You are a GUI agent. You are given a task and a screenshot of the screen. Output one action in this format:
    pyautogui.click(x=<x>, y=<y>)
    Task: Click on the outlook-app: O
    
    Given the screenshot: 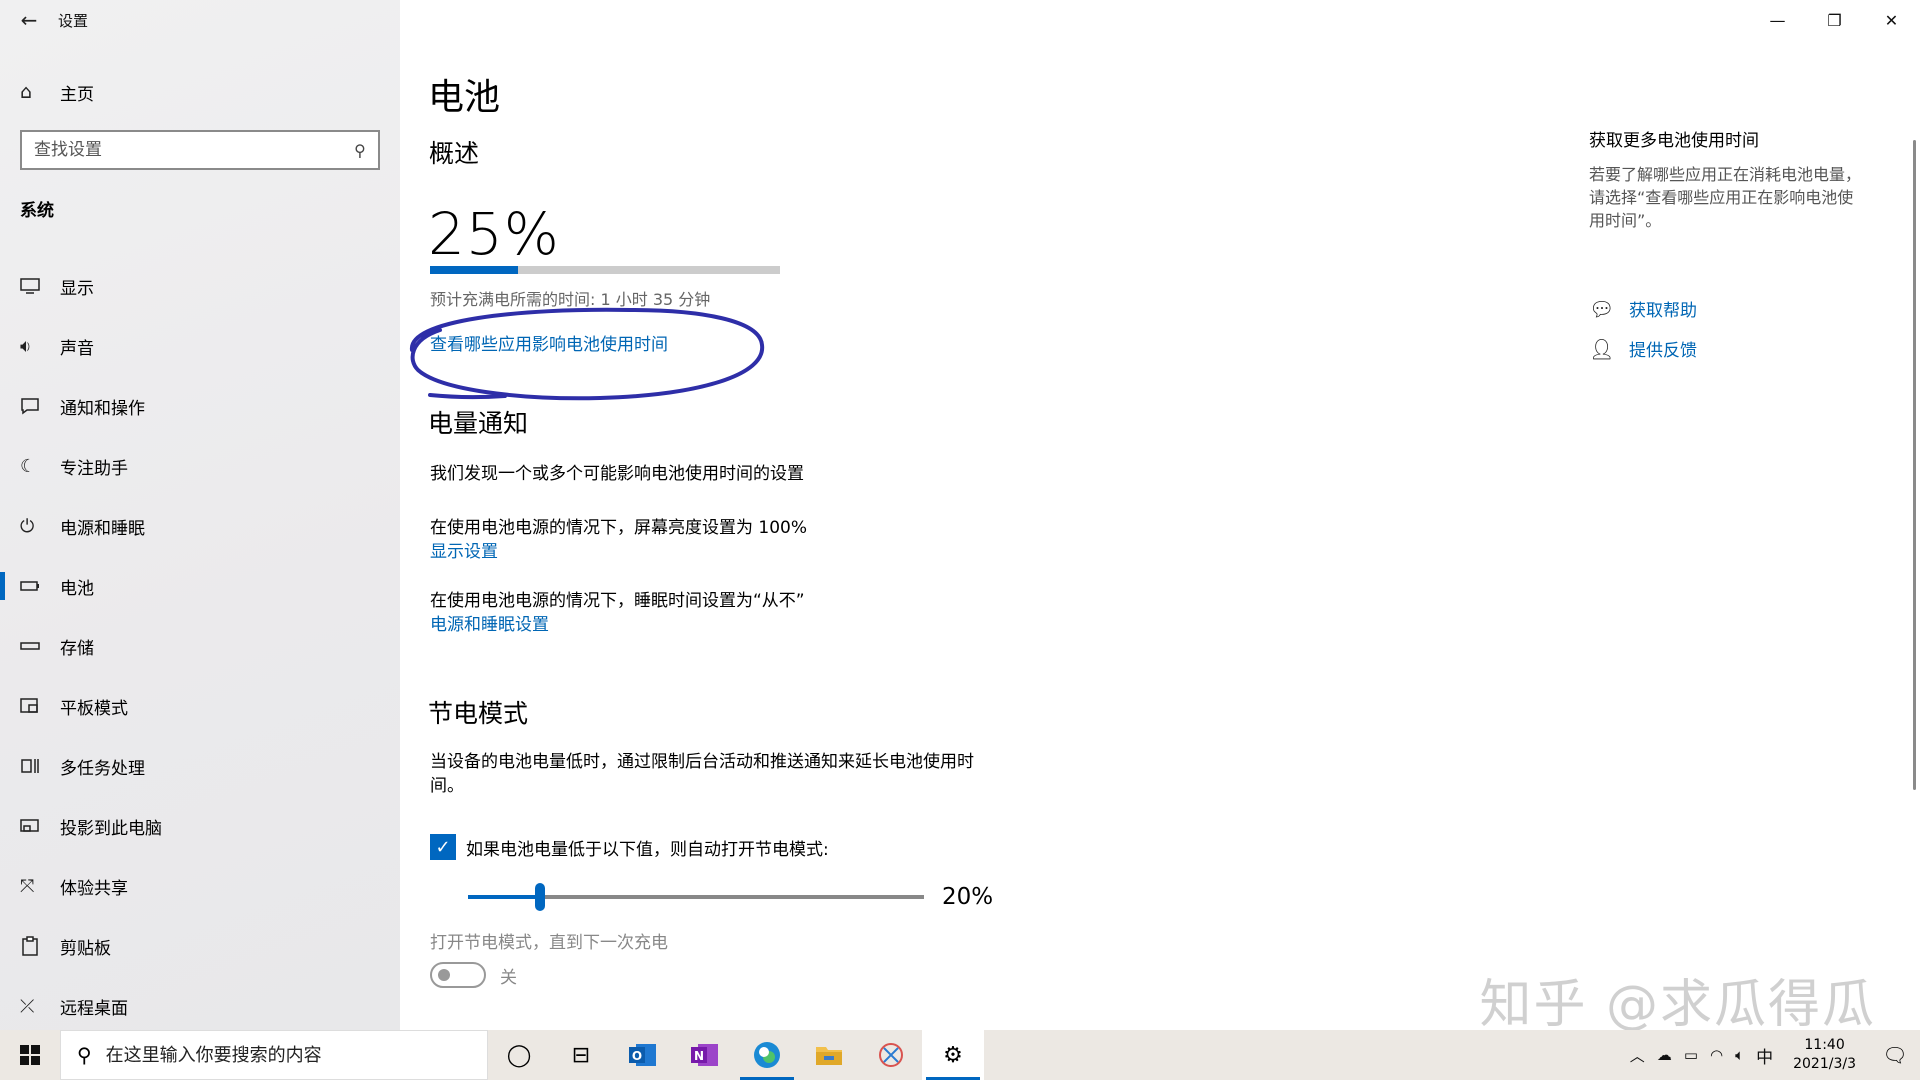 What is the action you would take?
    pyautogui.click(x=643, y=1055)
    